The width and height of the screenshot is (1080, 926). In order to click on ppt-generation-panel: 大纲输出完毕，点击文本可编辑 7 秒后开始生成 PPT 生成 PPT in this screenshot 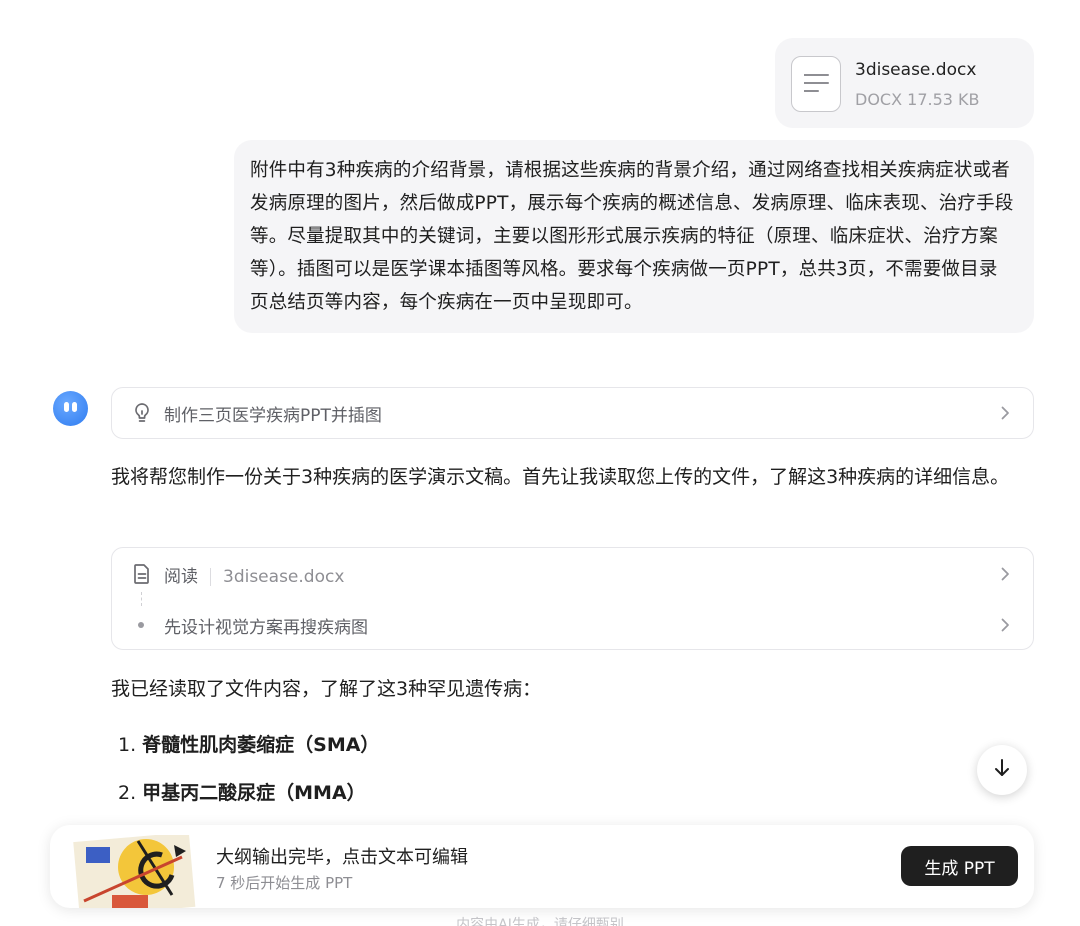, I will do `click(542, 866)`.